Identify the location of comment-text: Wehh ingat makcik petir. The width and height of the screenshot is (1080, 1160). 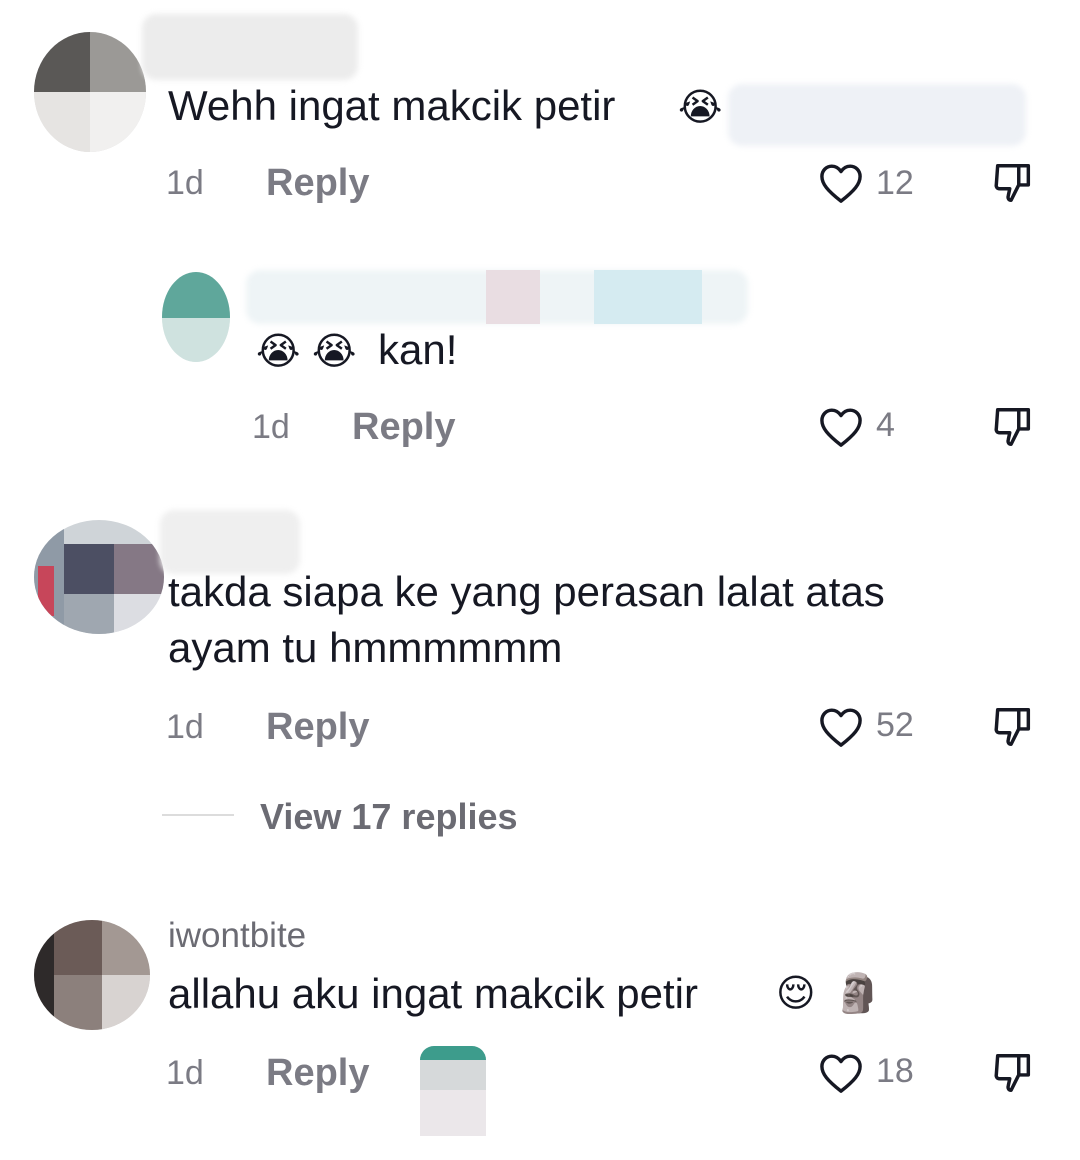
(392, 105).